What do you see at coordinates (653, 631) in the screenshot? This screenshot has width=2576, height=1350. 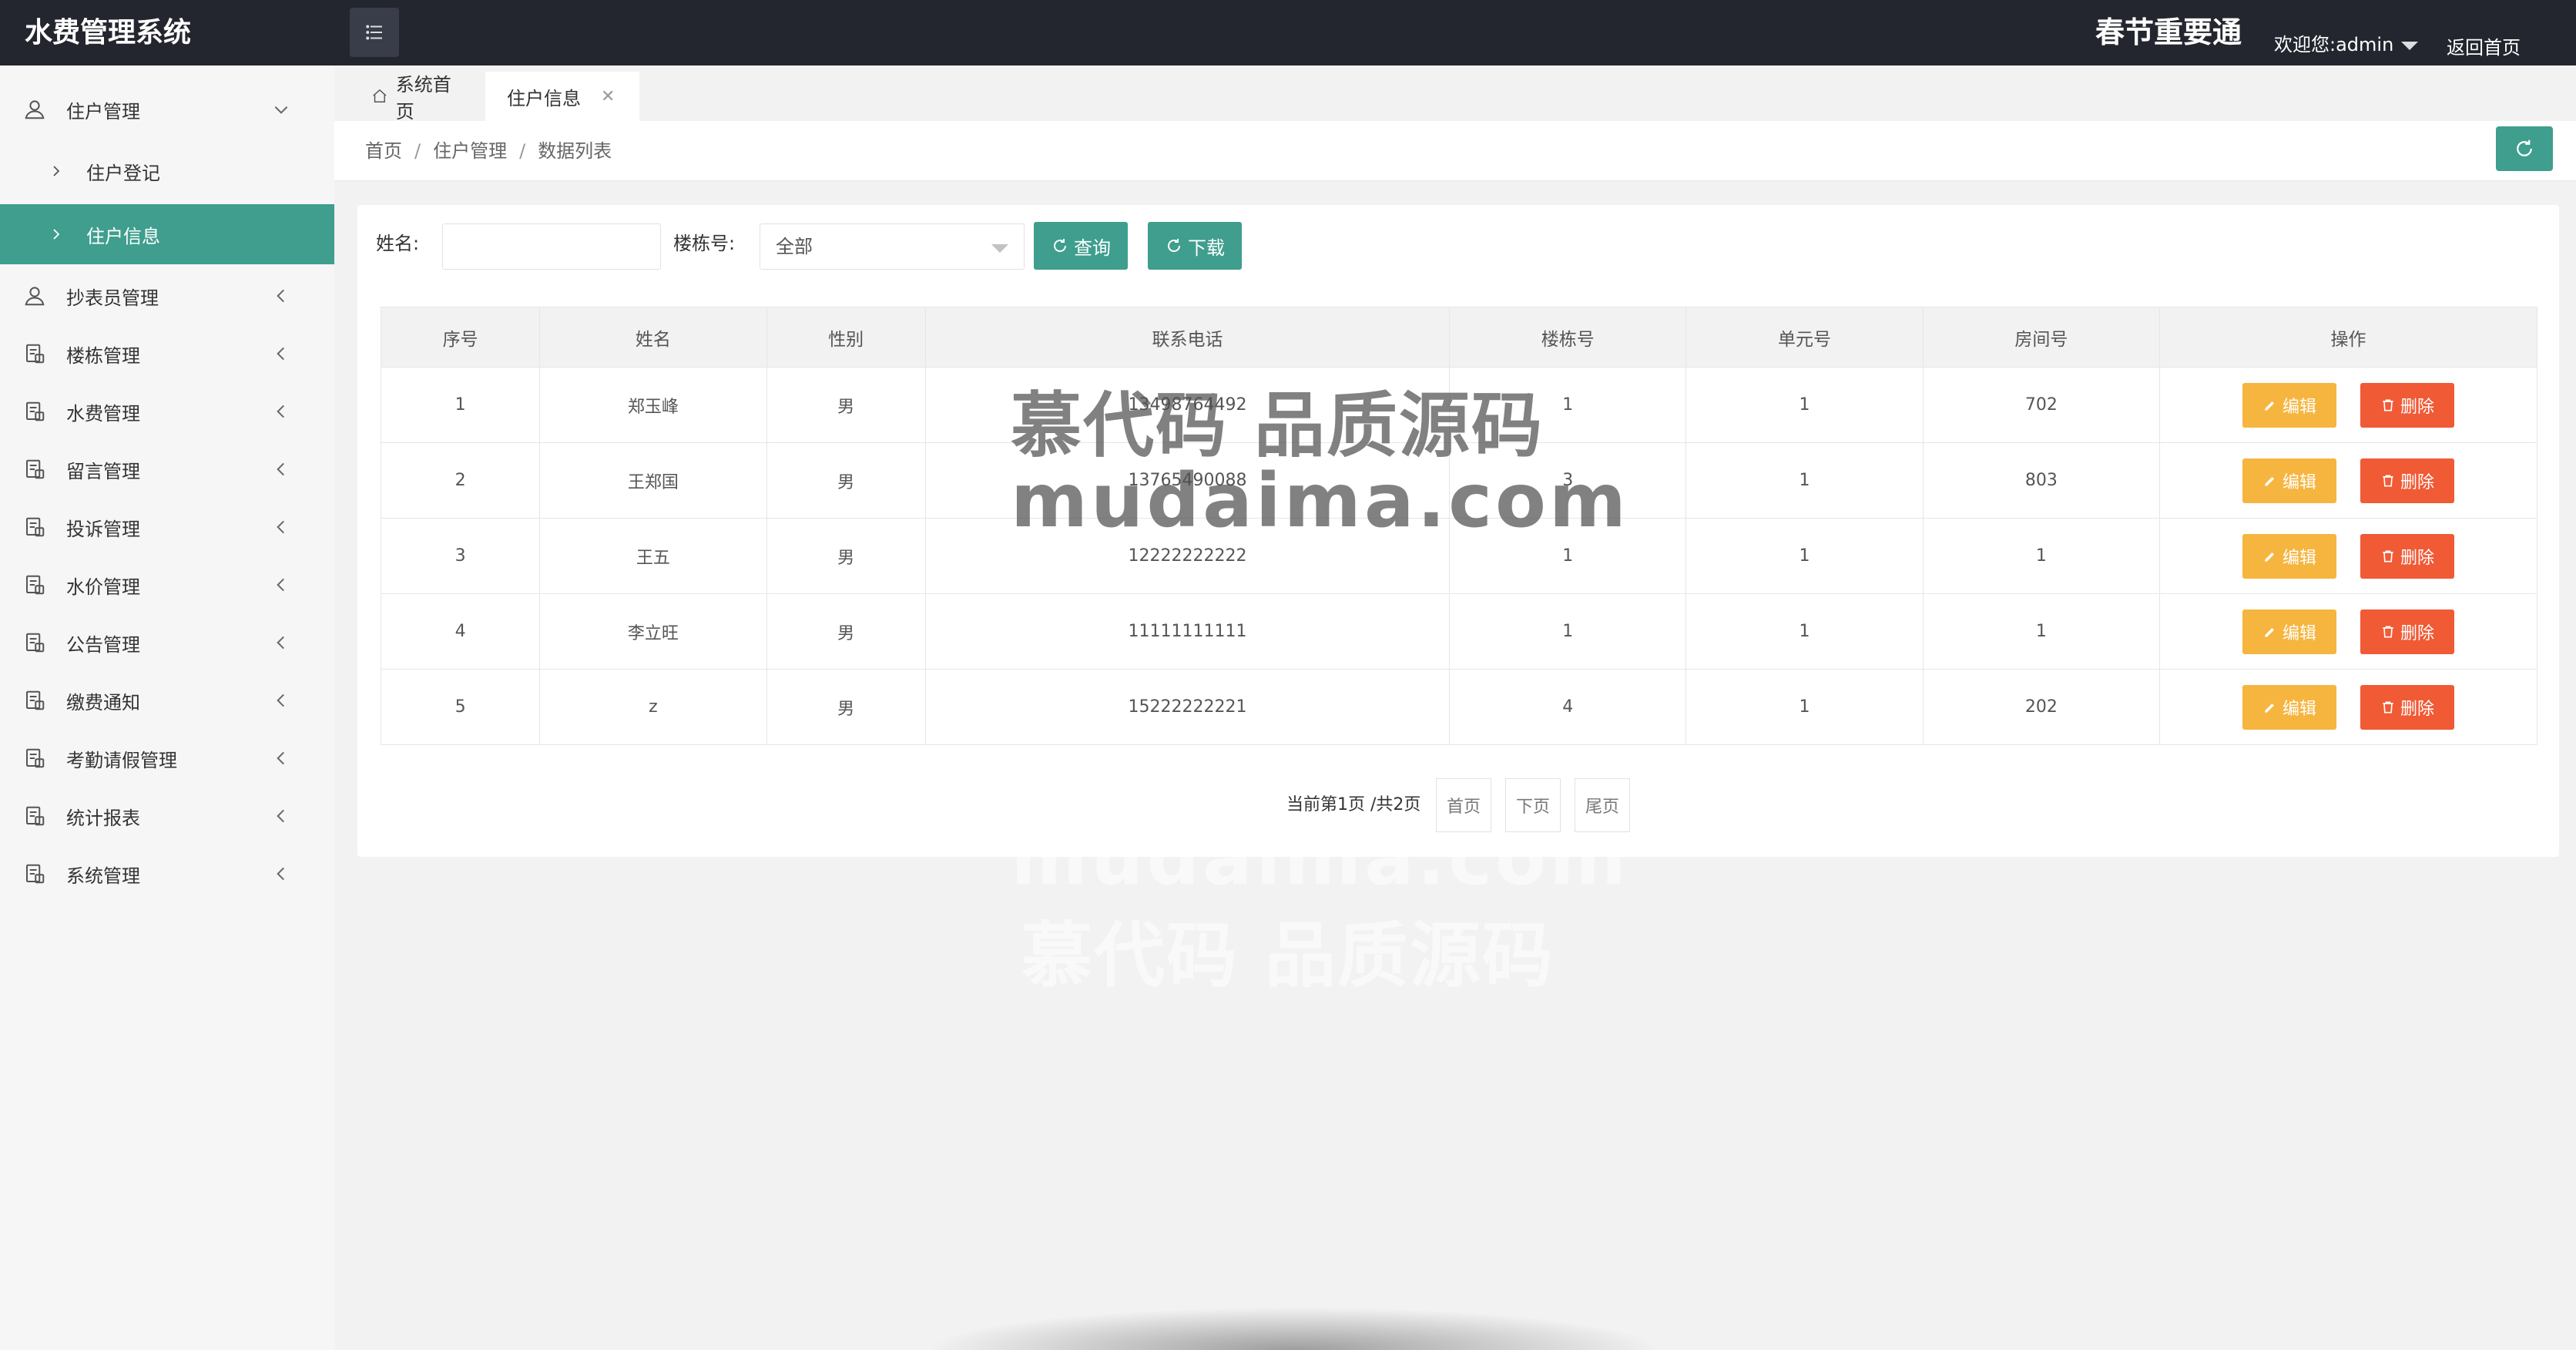 I see `table-cell: 李立旺` at bounding box center [653, 631].